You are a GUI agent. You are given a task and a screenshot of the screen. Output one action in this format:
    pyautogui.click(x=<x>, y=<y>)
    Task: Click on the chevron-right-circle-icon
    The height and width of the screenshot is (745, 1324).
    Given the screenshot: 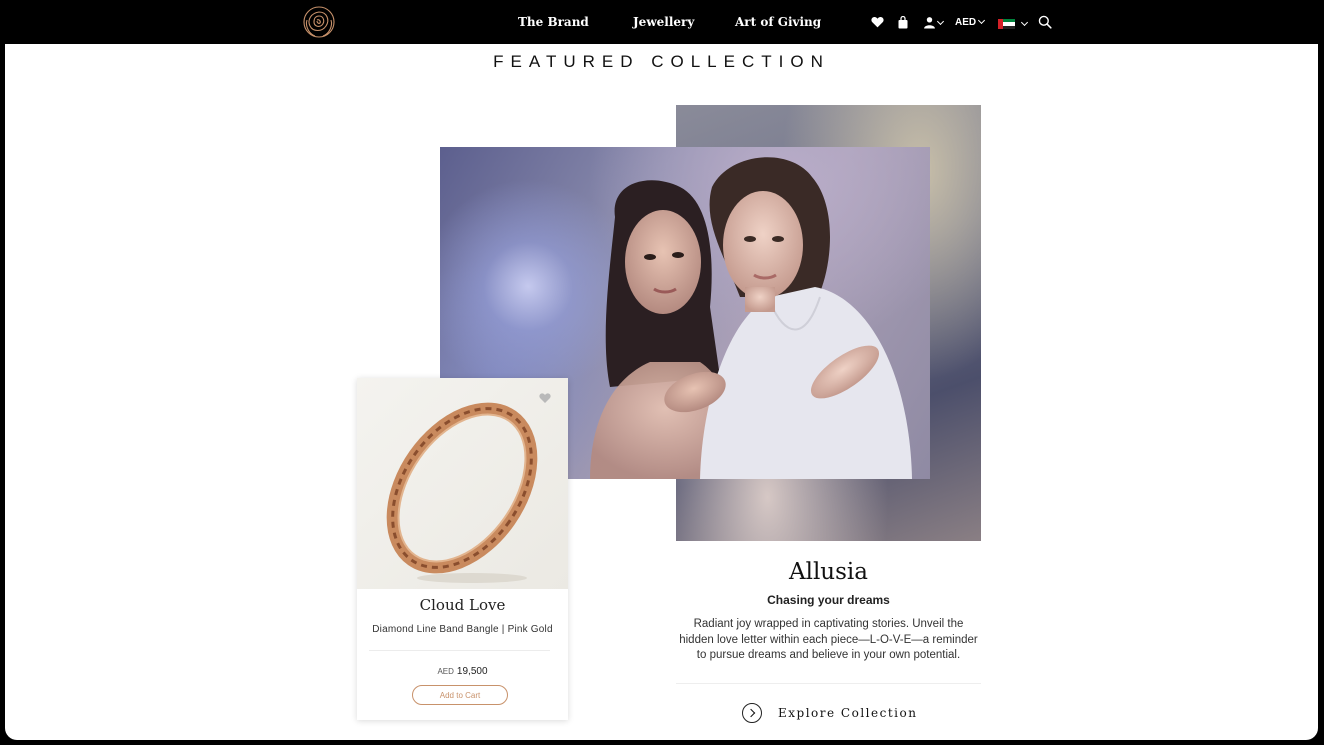 What is the action you would take?
    pyautogui.click(x=752, y=713)
    